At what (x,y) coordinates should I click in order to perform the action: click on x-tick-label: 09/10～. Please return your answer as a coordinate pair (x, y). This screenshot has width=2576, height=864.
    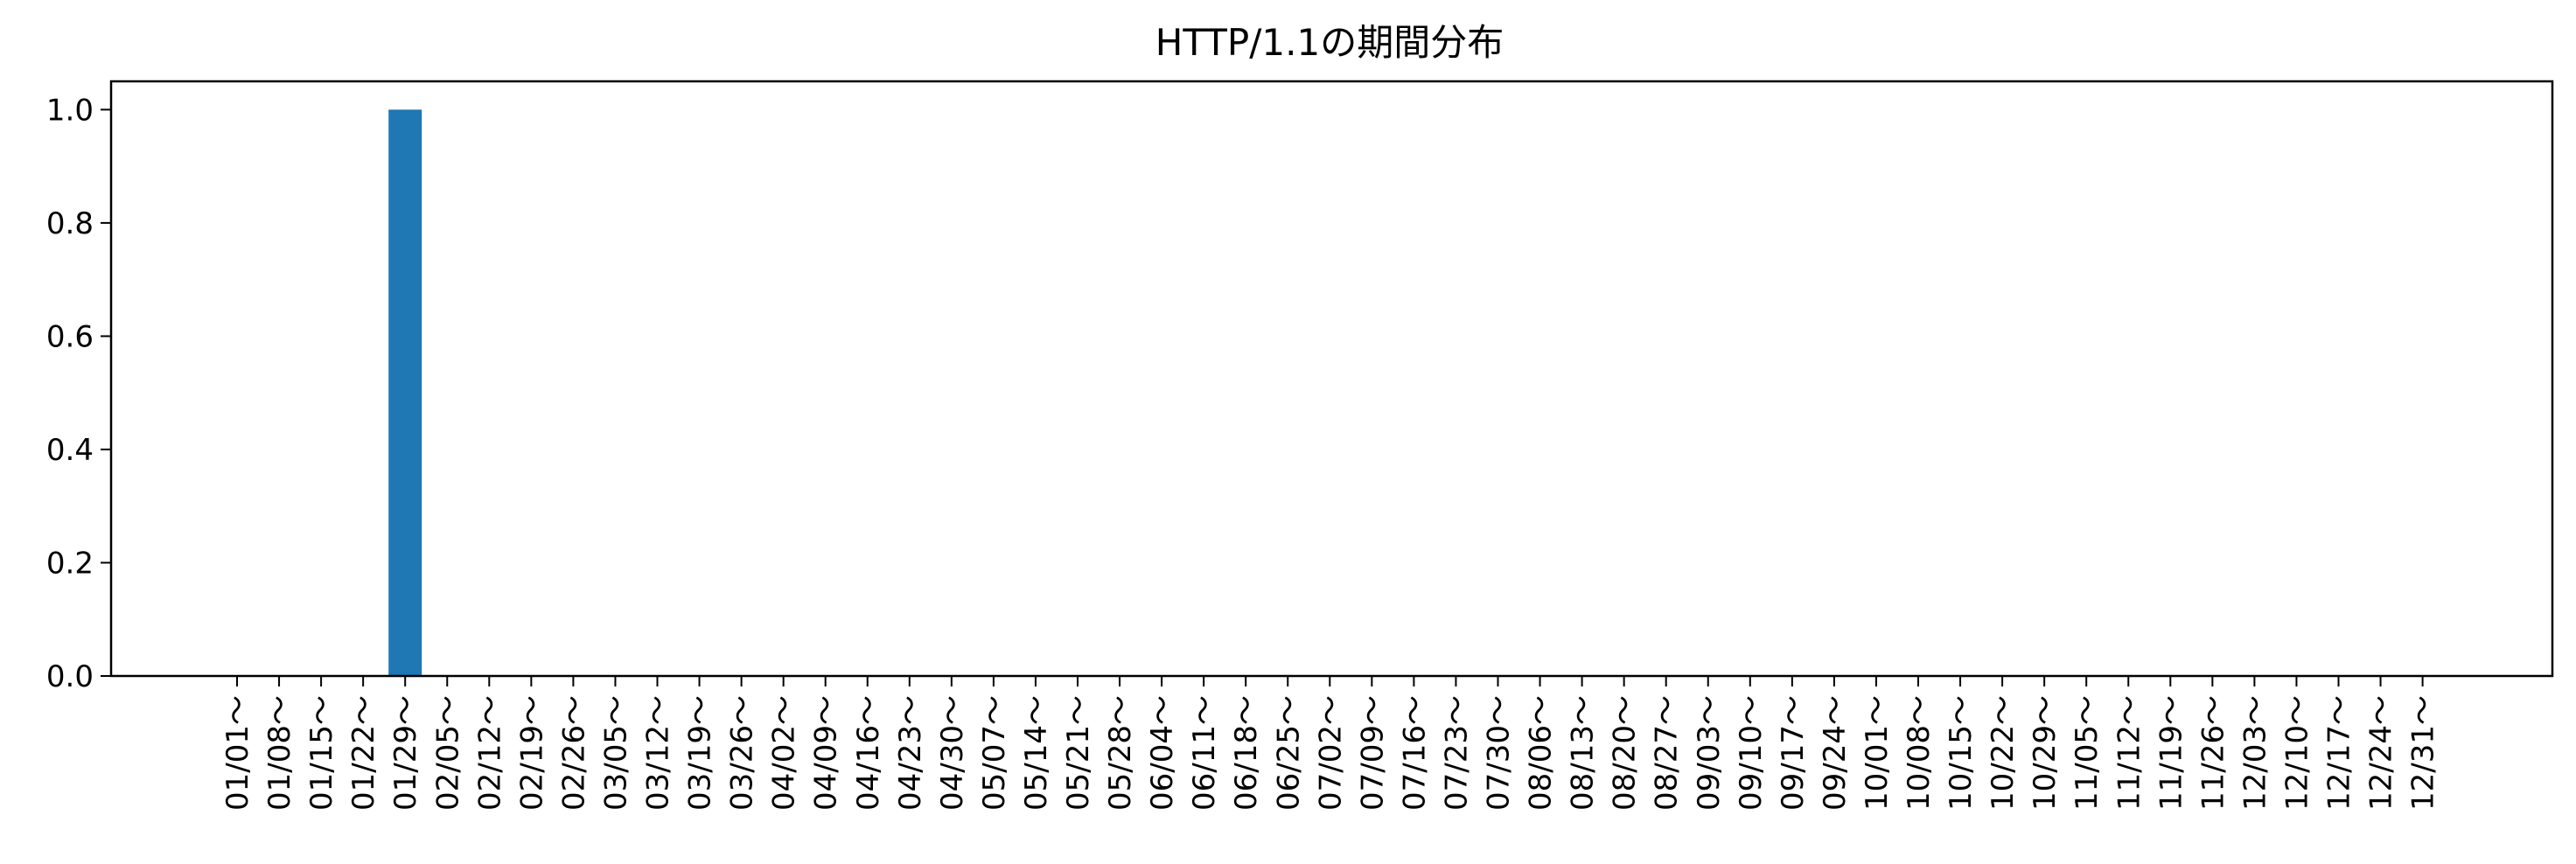
    Looking at the image, I should click on (1751, 753).